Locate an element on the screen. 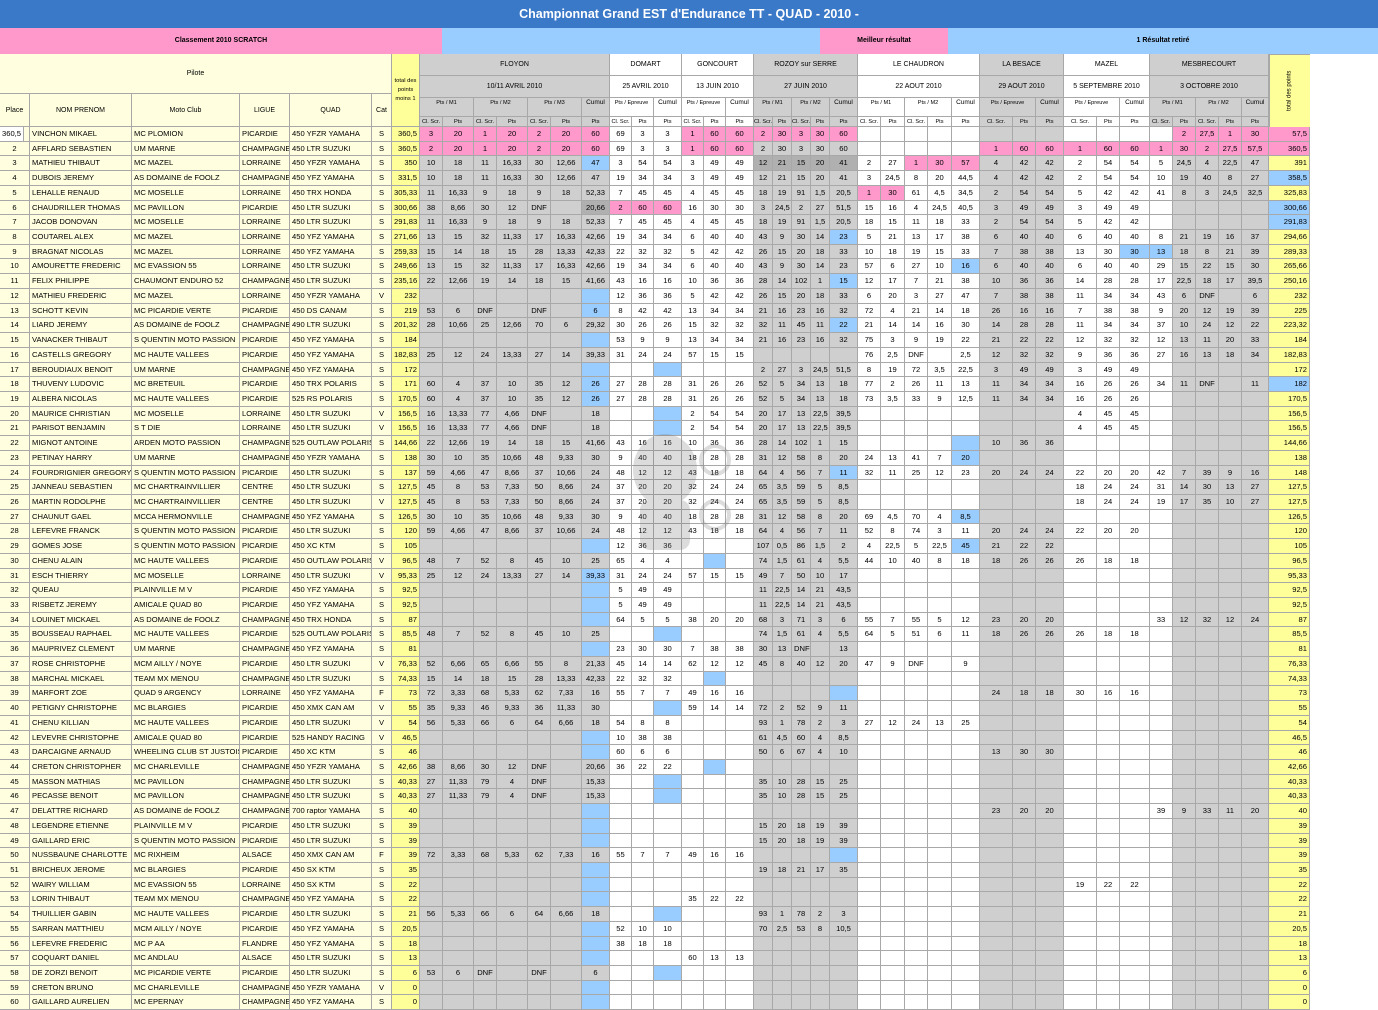  place: 9 is located at coordinates (15, 252).